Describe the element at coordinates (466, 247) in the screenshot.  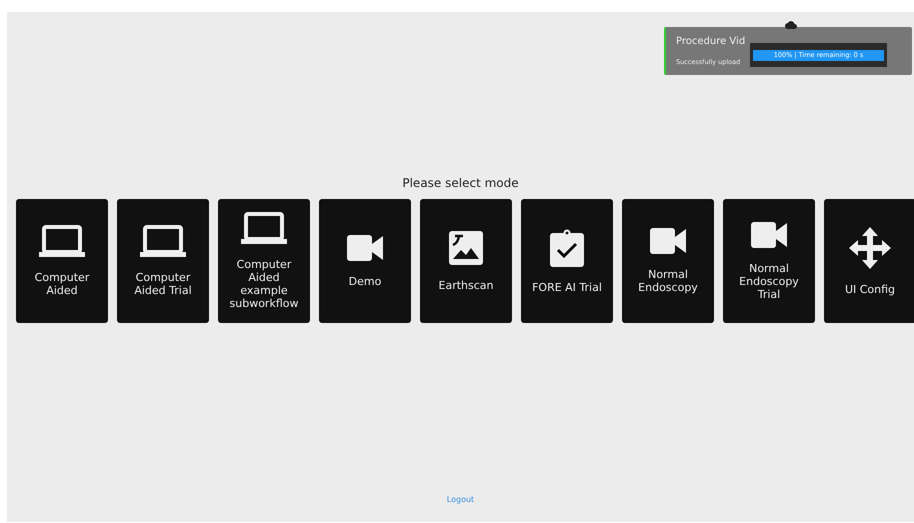
I see `image-icon` at that location.